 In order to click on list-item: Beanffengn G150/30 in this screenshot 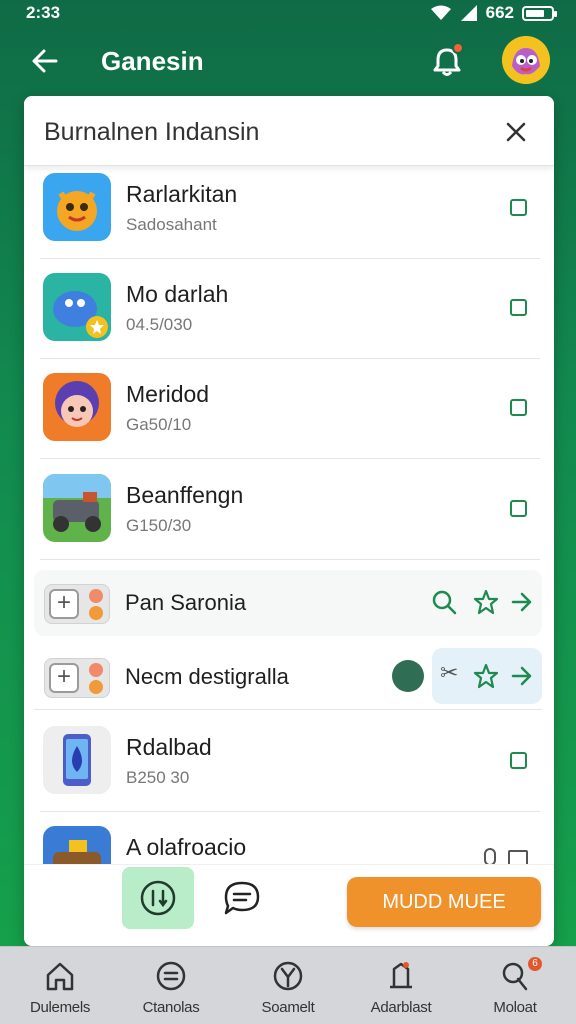, I will do `click(290, 510)`.